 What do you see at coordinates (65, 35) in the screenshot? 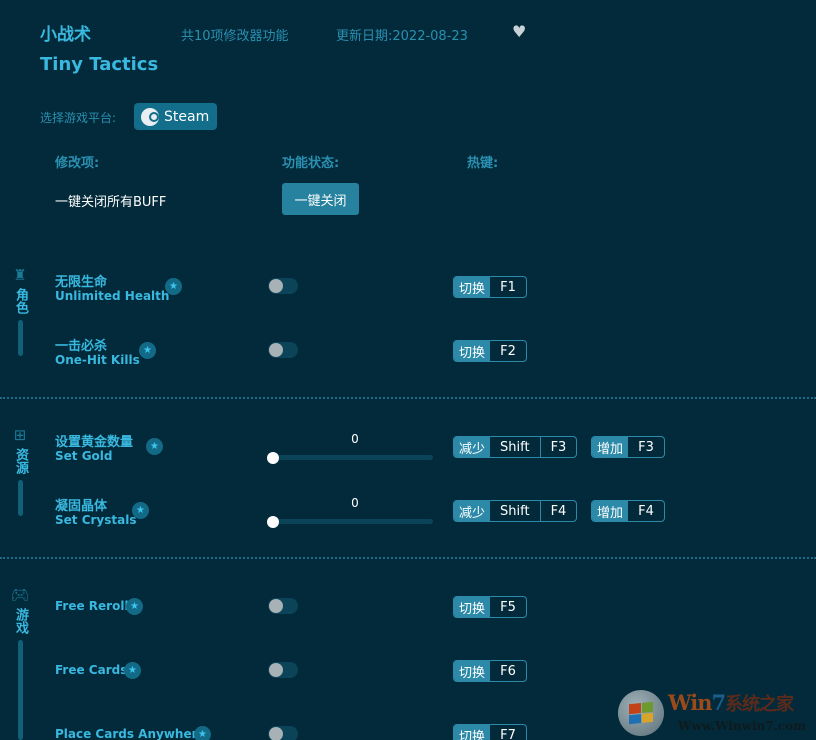
I see `game-title-cn: 小战术` at bounding box center [65, 35].